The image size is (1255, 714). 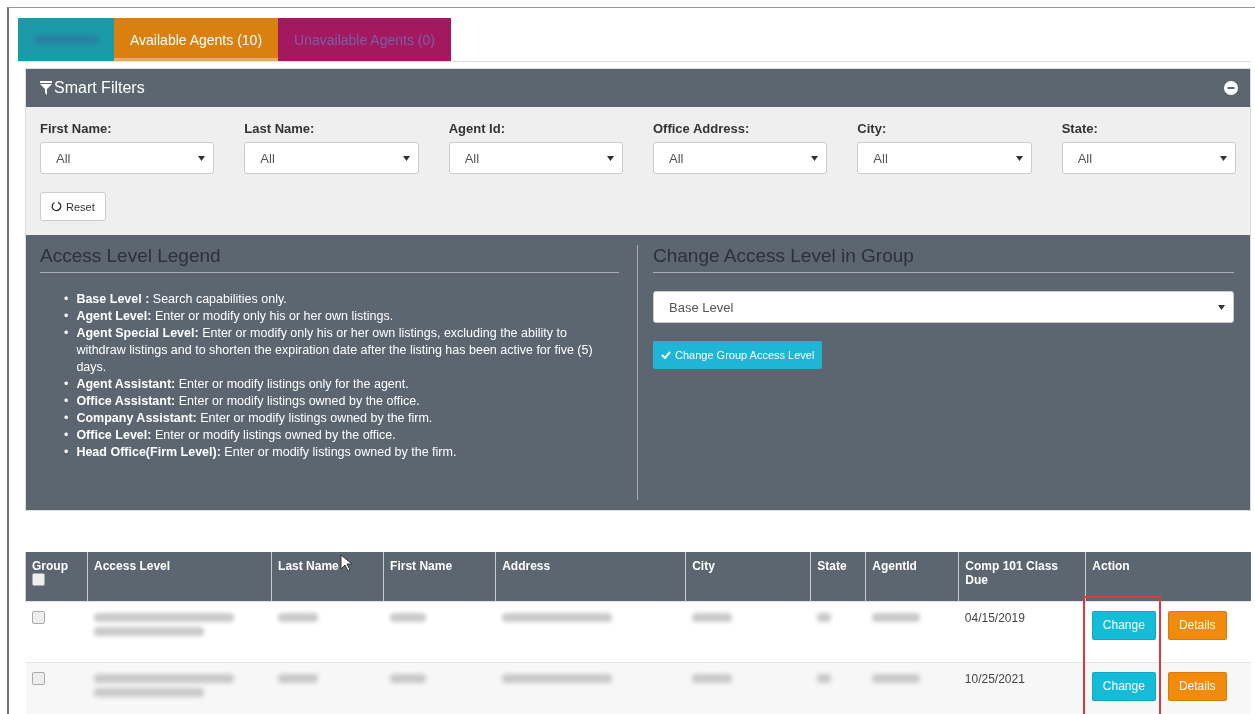 I want to click on column-header: AgentId, so click(x=912, y=576).